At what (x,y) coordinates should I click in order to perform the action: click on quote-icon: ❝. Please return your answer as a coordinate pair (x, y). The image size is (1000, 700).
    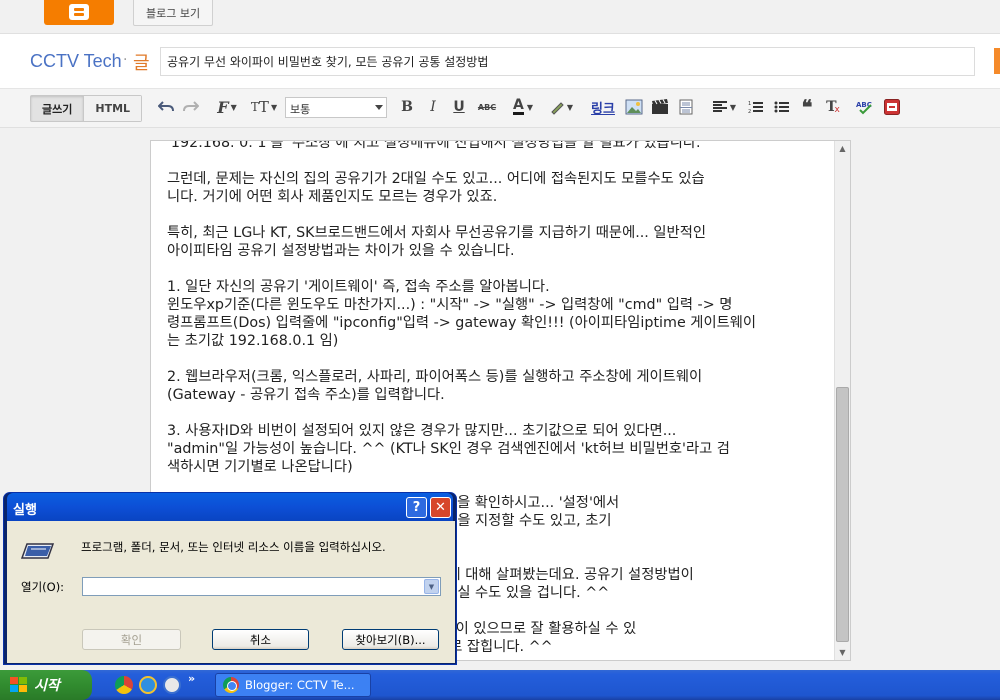
    Looking at the image, I should click on (807, 107).